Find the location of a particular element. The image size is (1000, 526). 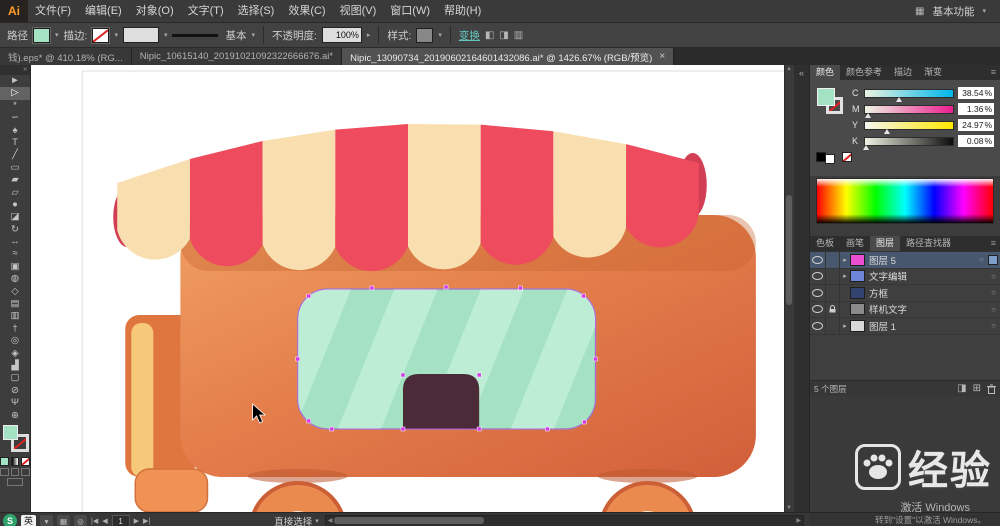

tool-shape-builder: ◍ is located at coordinates (15, 279).